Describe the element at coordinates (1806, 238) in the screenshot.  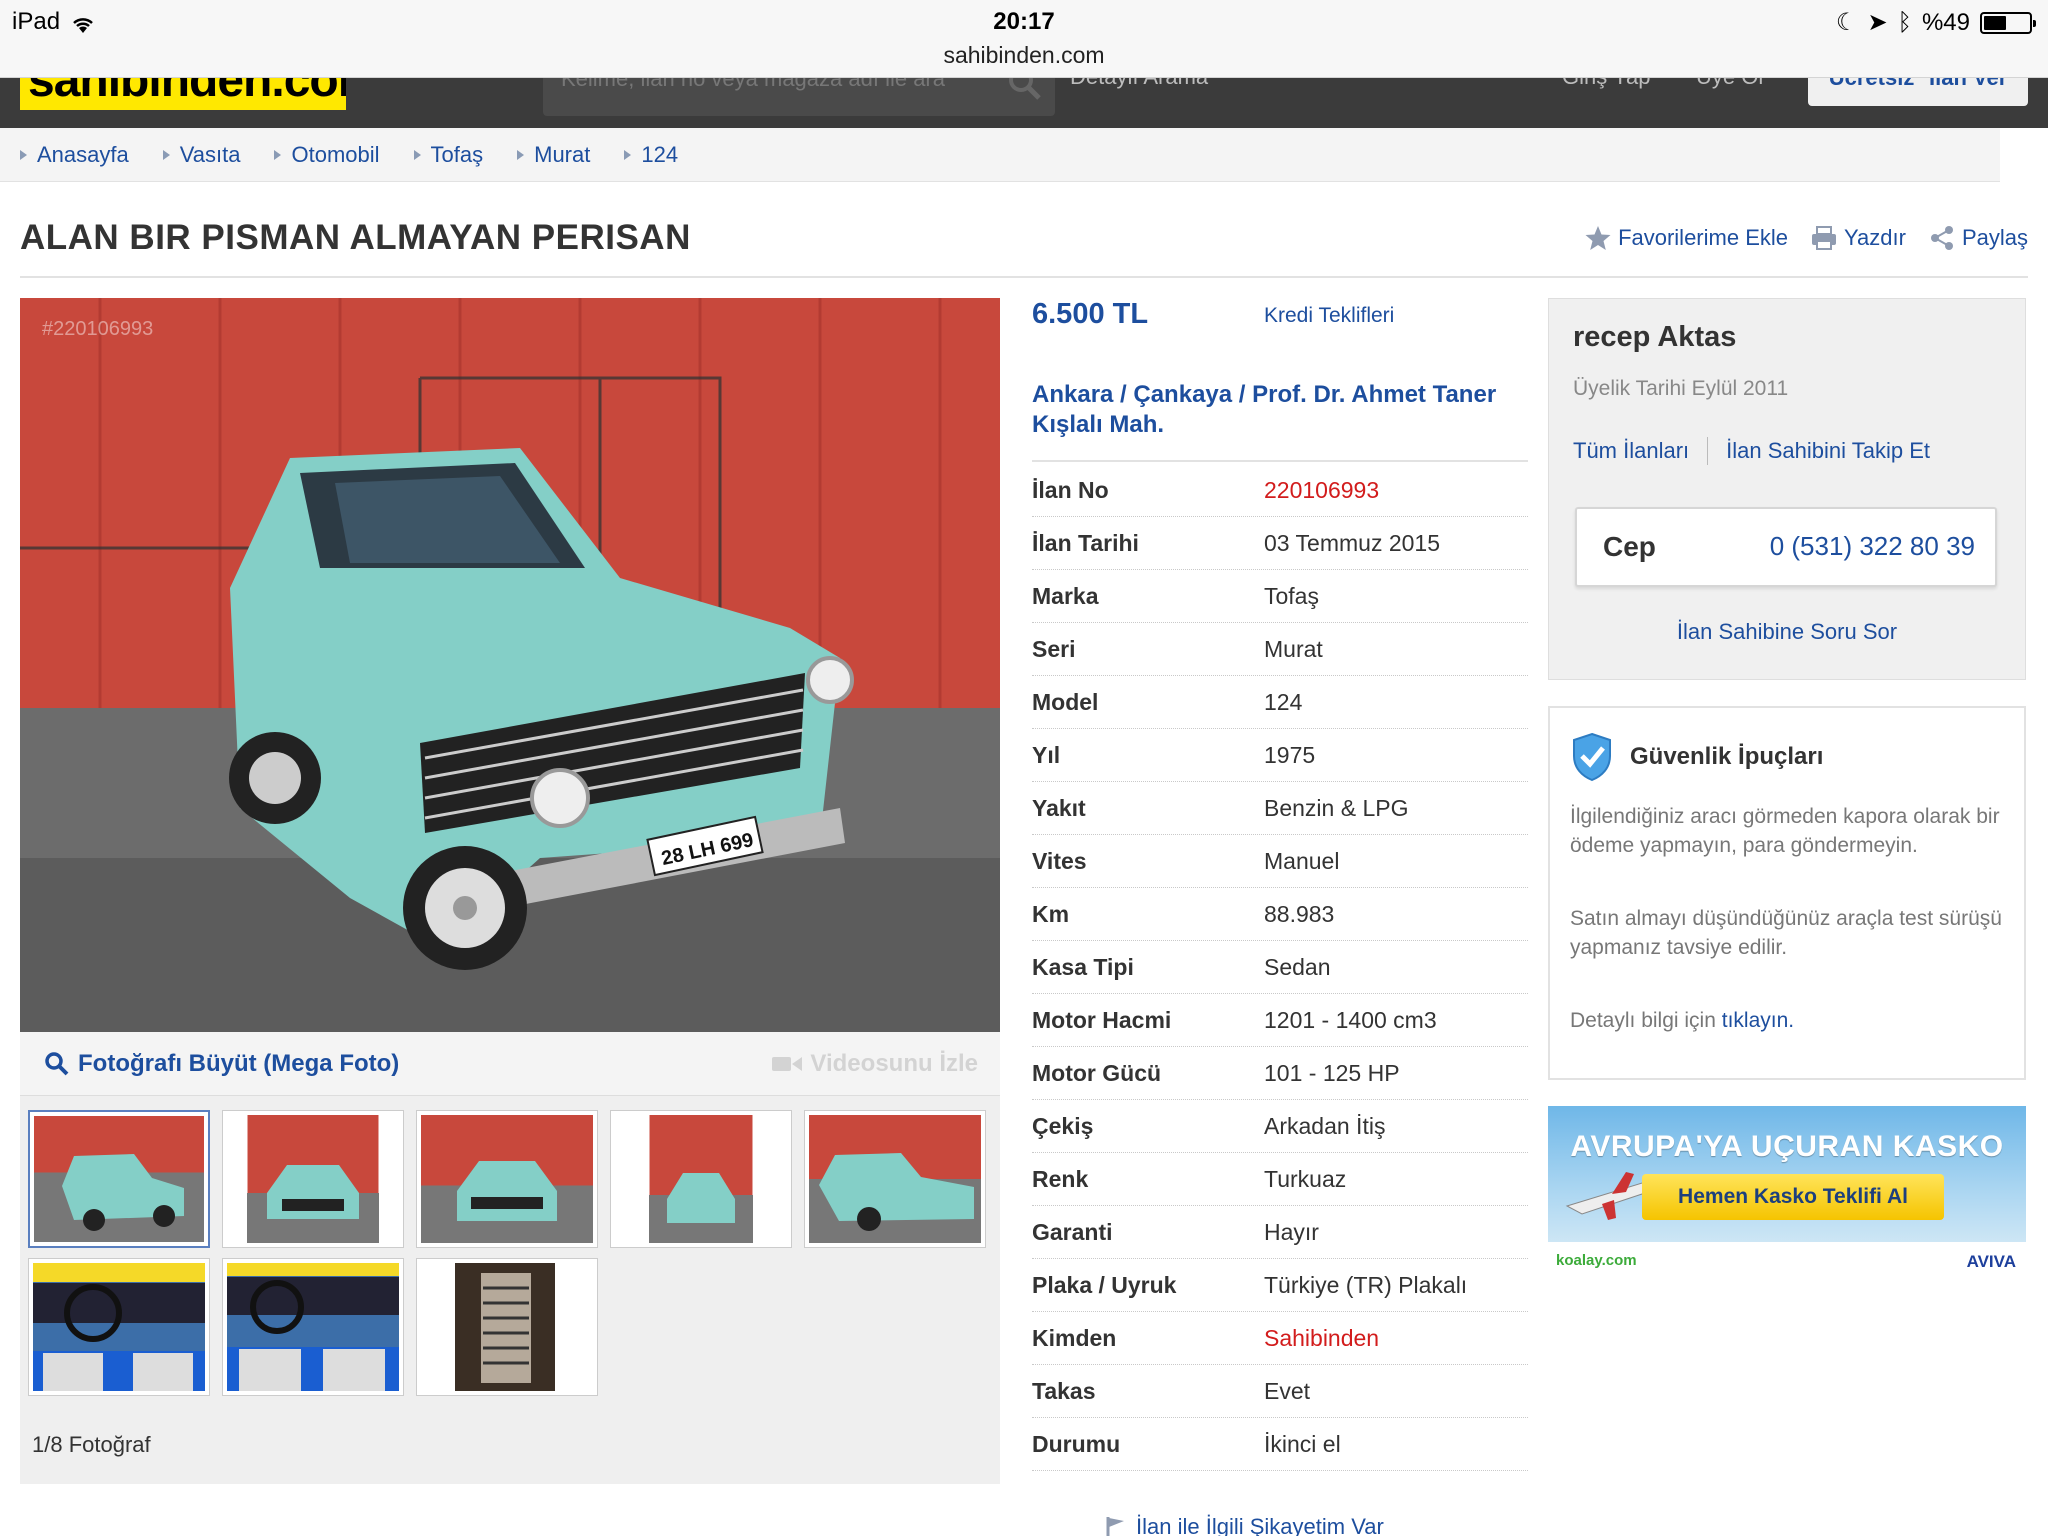
I see `listing-actions: Favorilerime Ekle Yazdır Paylaş` at that location.